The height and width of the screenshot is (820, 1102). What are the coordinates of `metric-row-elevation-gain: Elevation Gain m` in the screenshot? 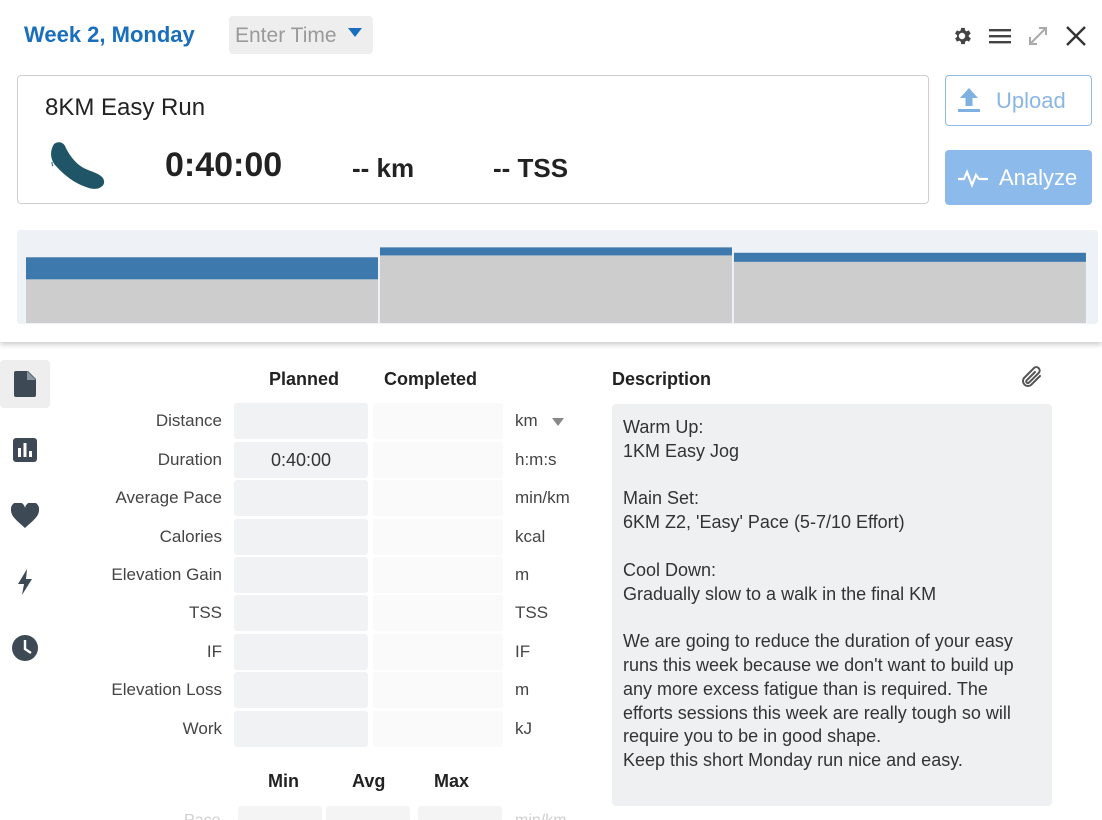 It's located at (300, 575).